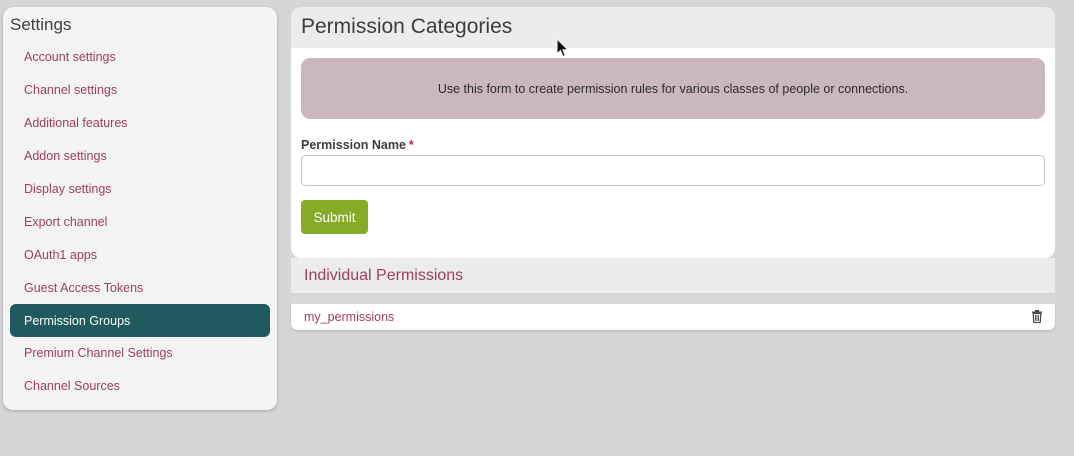  I want to click on submit-button: Submit, so click(334, 217).